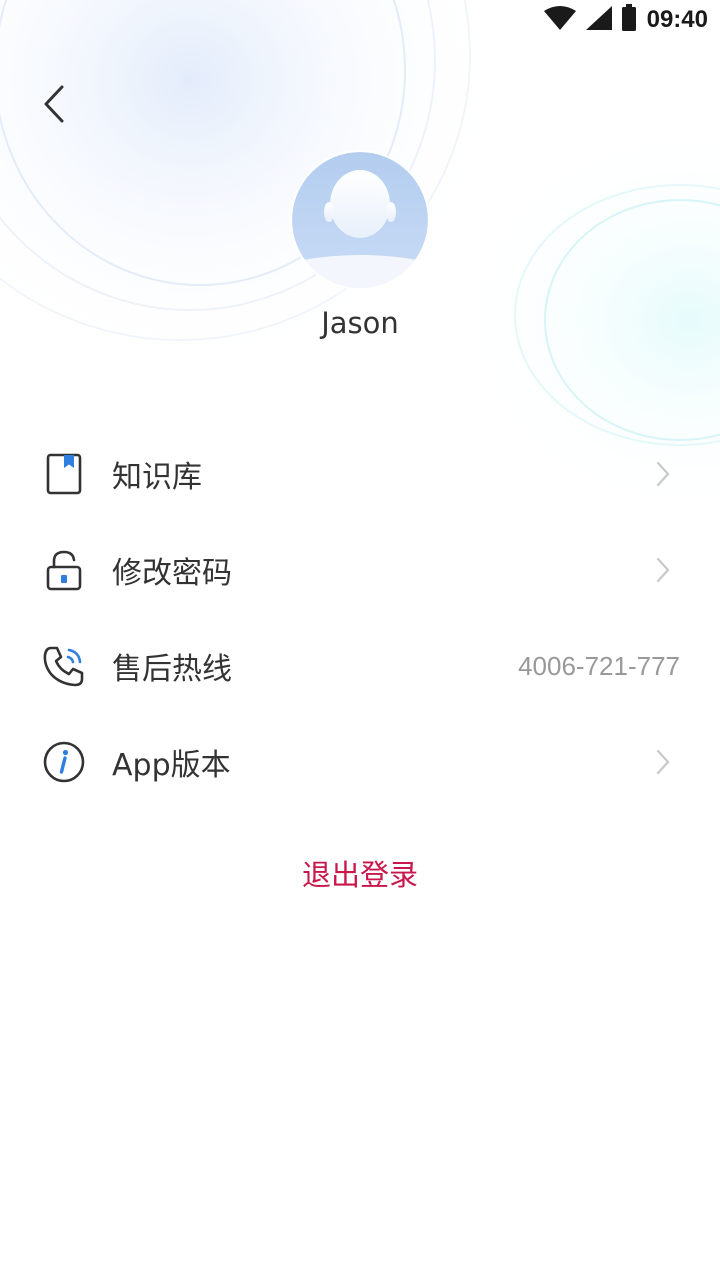 The image size is (720, 1280). Describe the element at coordinates (172, 573) in the screenshot. I see `menu-item-label: 修改密码` at that location.